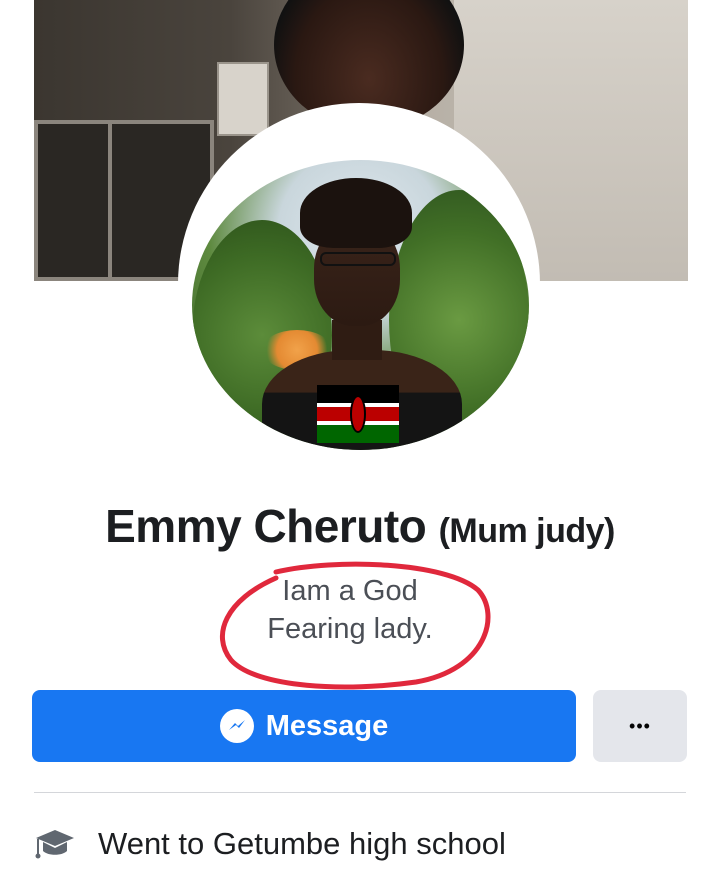  I want to click on graduation-cap-icon, so click(54, 844).